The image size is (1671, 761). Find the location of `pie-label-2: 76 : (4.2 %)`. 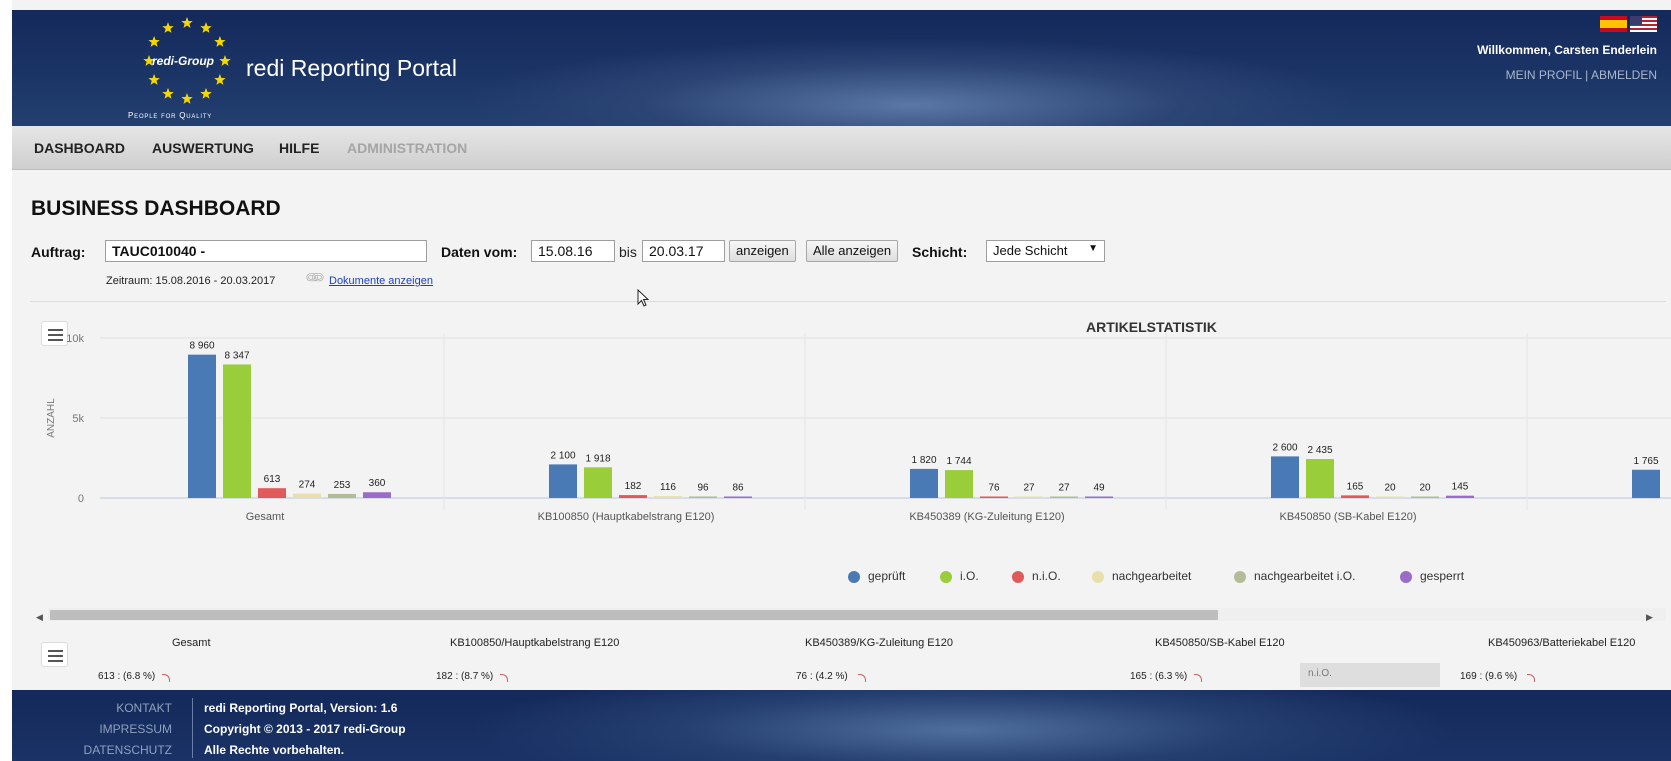

pie-label-2: 76 : (4.2 %) is located at coordinates (822, 676).